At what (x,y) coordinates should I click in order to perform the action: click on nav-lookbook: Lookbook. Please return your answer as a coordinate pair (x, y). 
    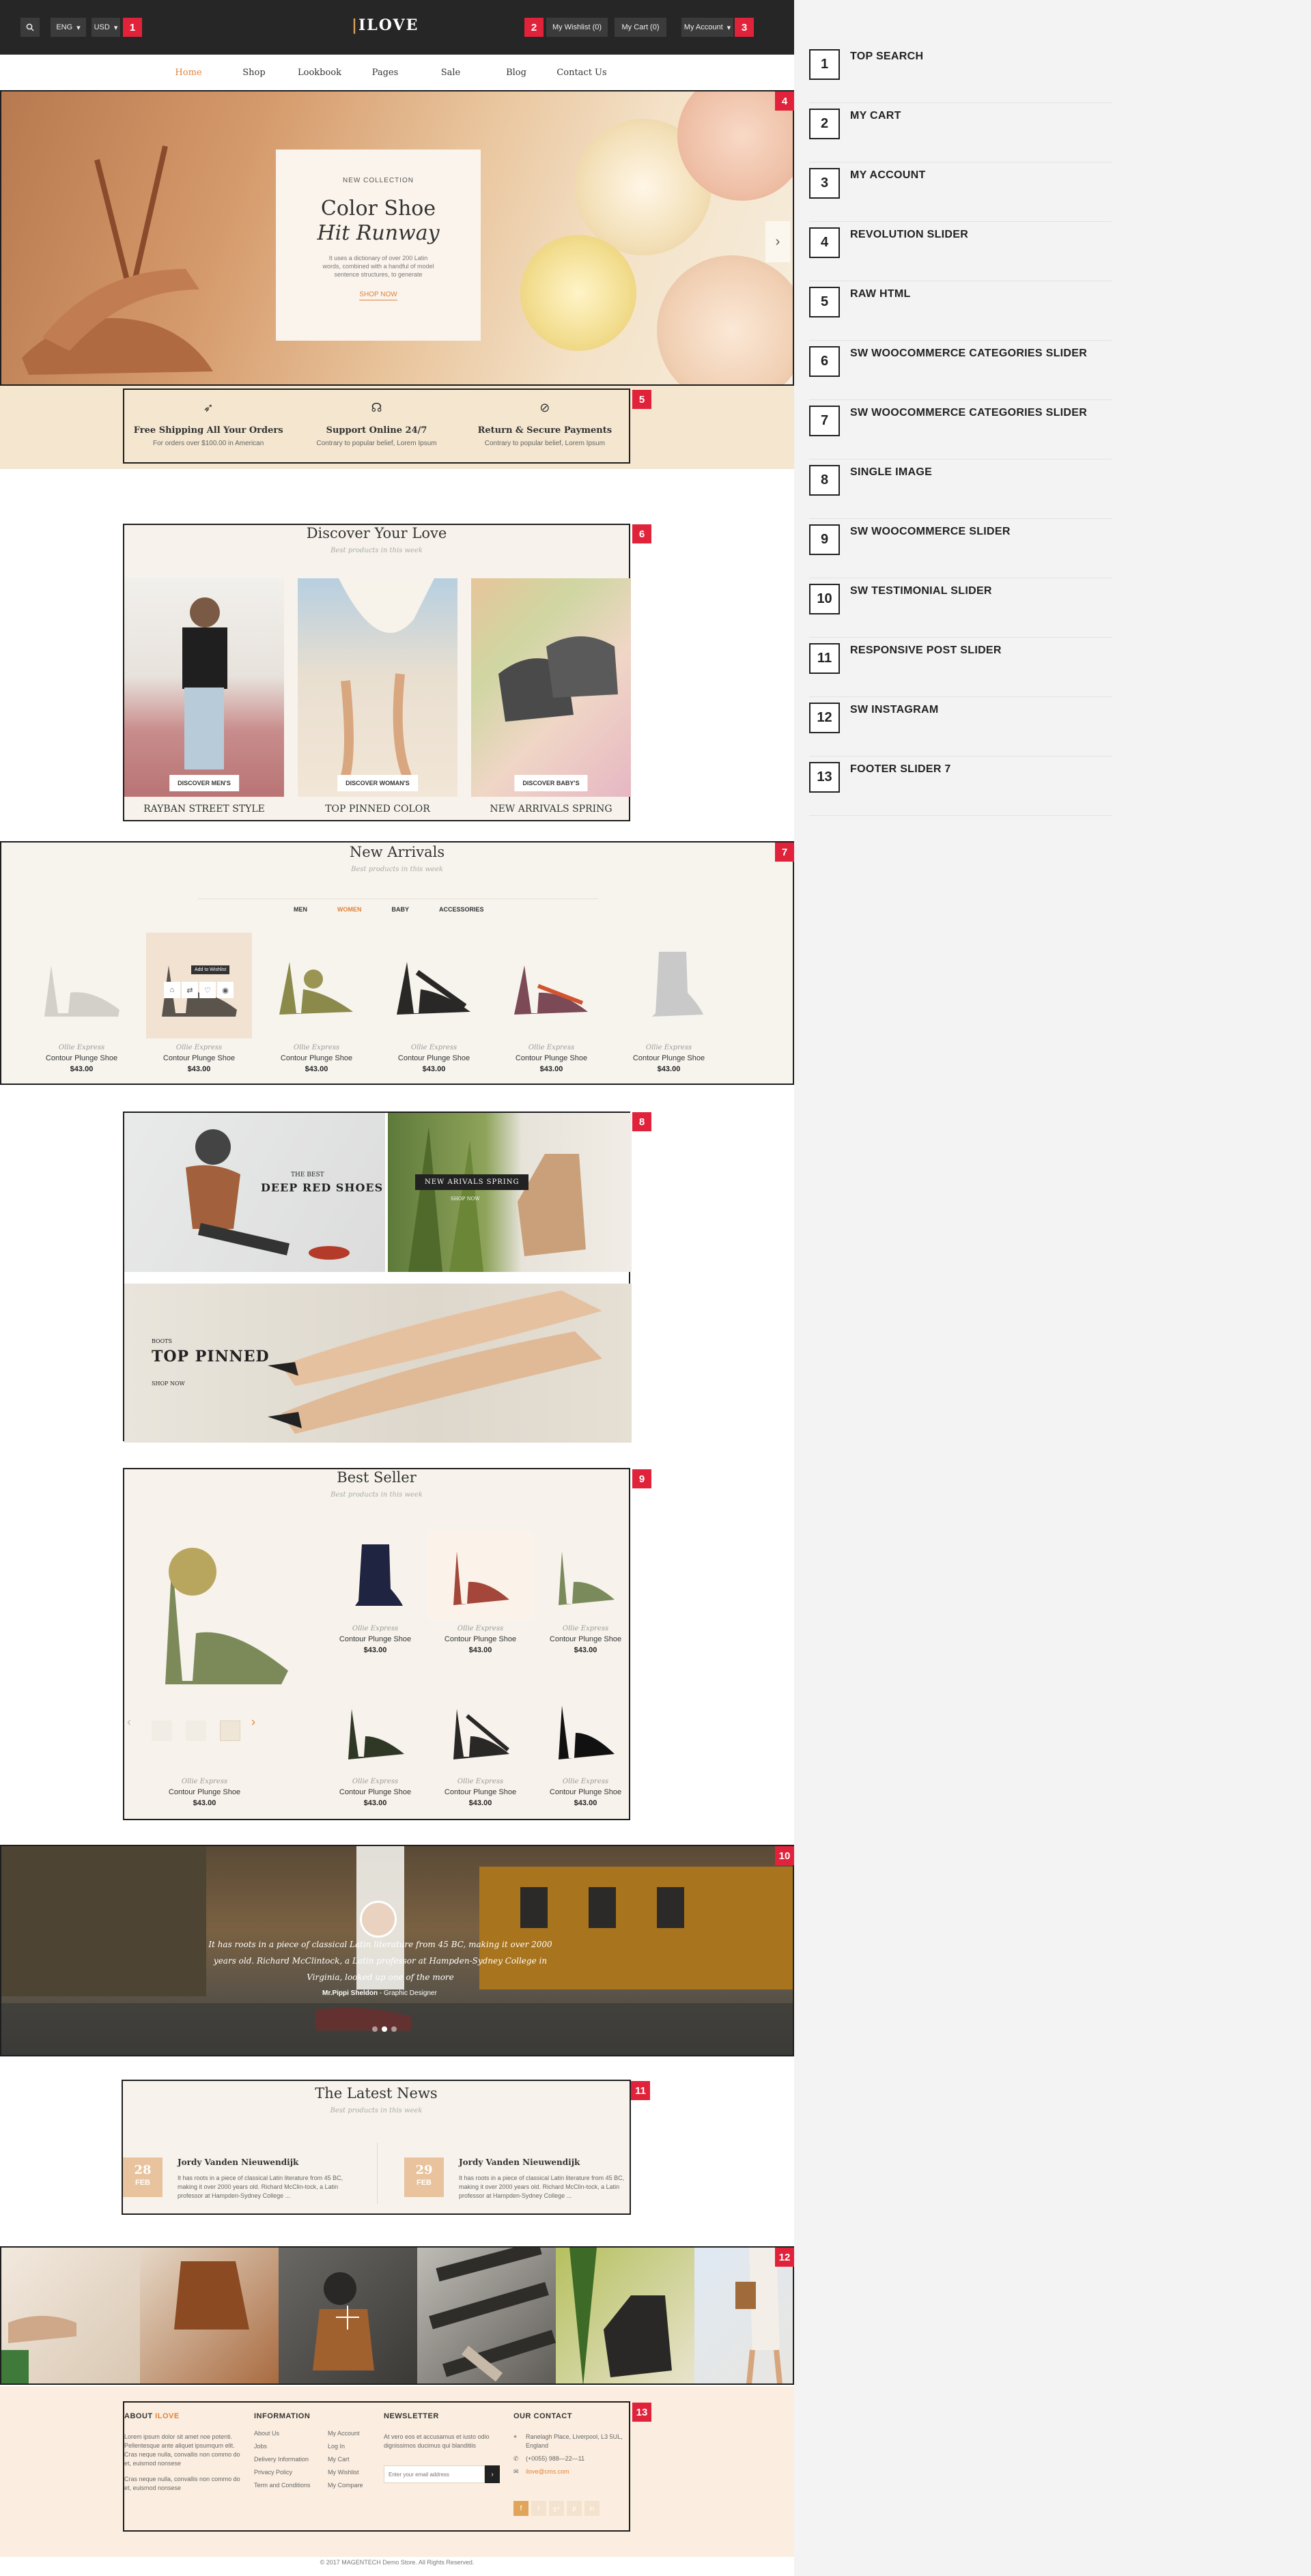
    Looking at the image, I should click on (319, 73).